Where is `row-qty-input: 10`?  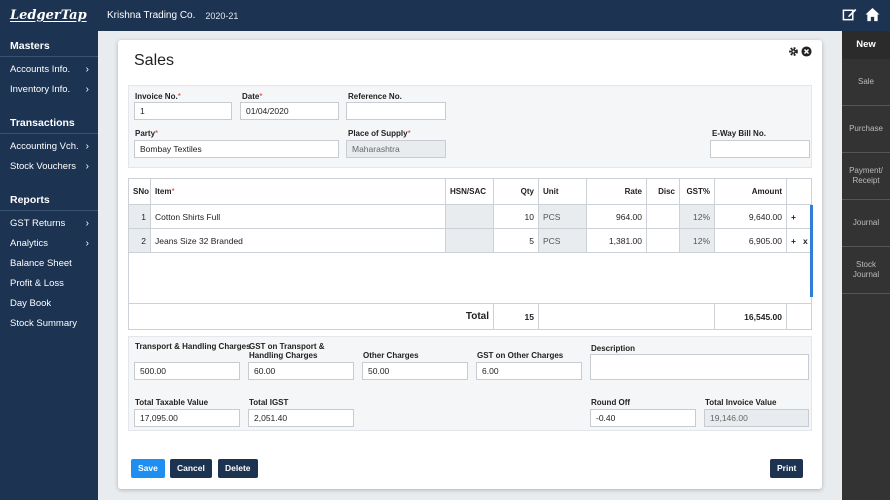
row-qty-input: 10 is located at coordinates (516, 216).